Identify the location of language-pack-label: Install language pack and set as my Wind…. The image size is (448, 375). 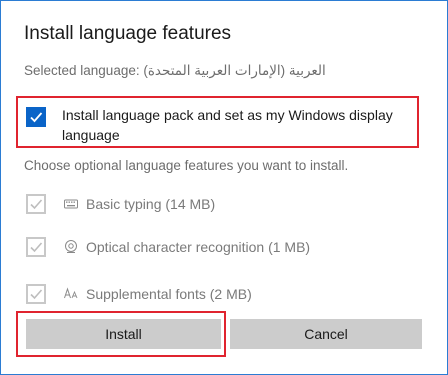
(238, 125).